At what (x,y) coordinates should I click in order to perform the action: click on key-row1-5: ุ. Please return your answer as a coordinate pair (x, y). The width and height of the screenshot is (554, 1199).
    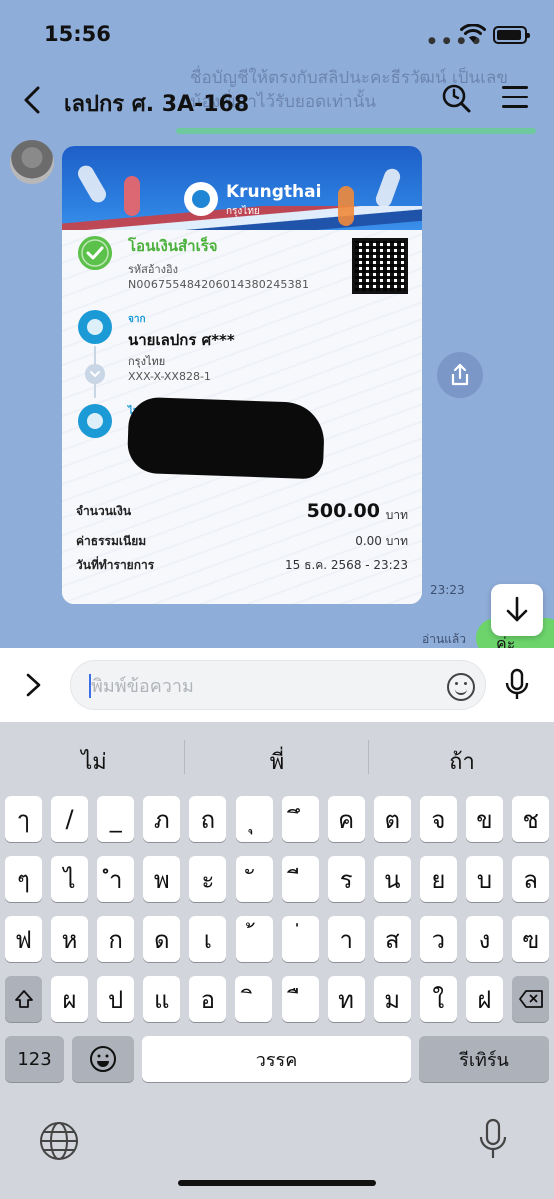
    Looking at the image, I should click on (254, 819).